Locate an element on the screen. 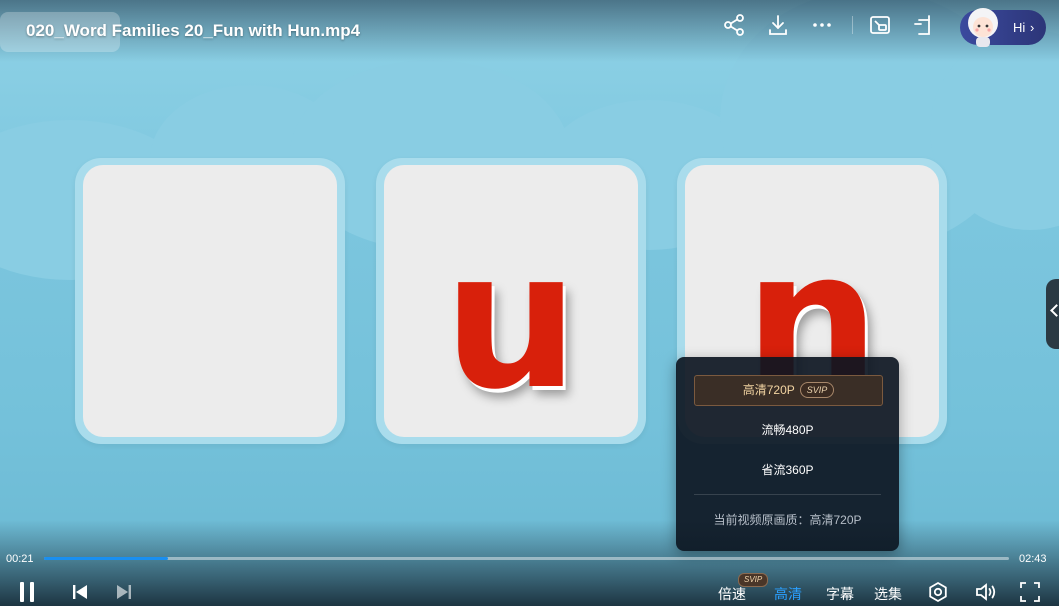  side-panel-toggle is located at coordinates (1052, 314).